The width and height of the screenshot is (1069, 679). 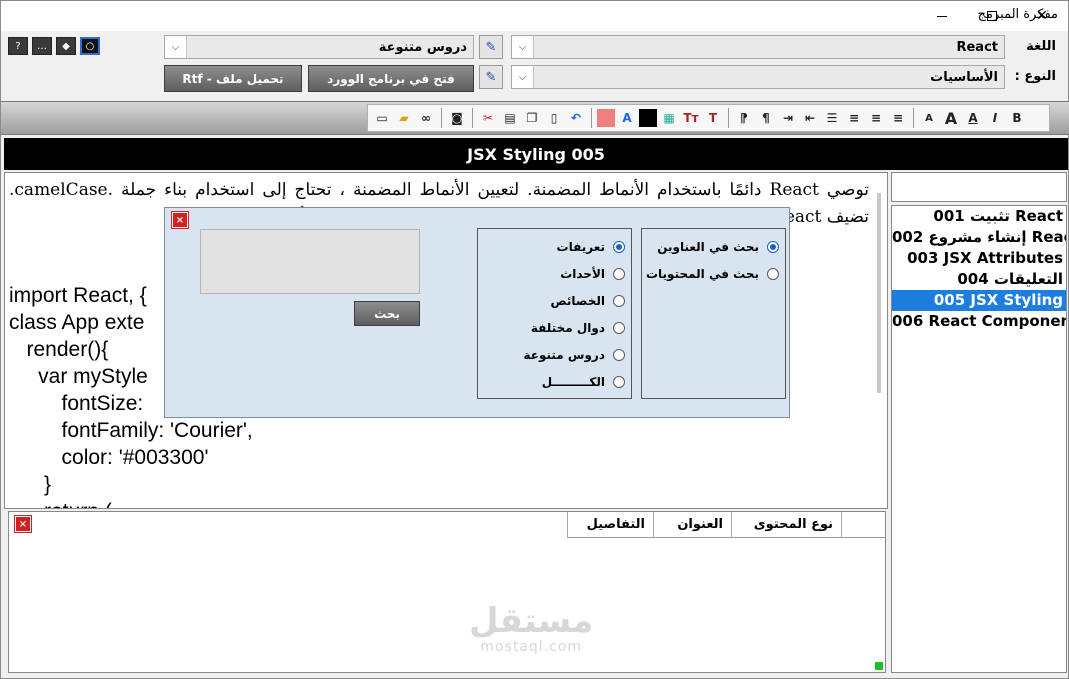 I want to click on align-right-icon: ≡, so click(x=898, y=118).